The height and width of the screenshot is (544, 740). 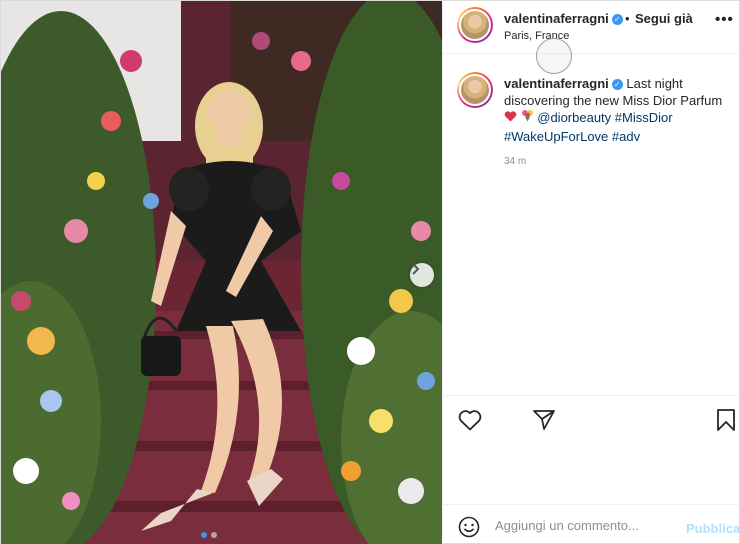 I want to click on mention-link: @diorbeauty, so click(x=574, y=117).